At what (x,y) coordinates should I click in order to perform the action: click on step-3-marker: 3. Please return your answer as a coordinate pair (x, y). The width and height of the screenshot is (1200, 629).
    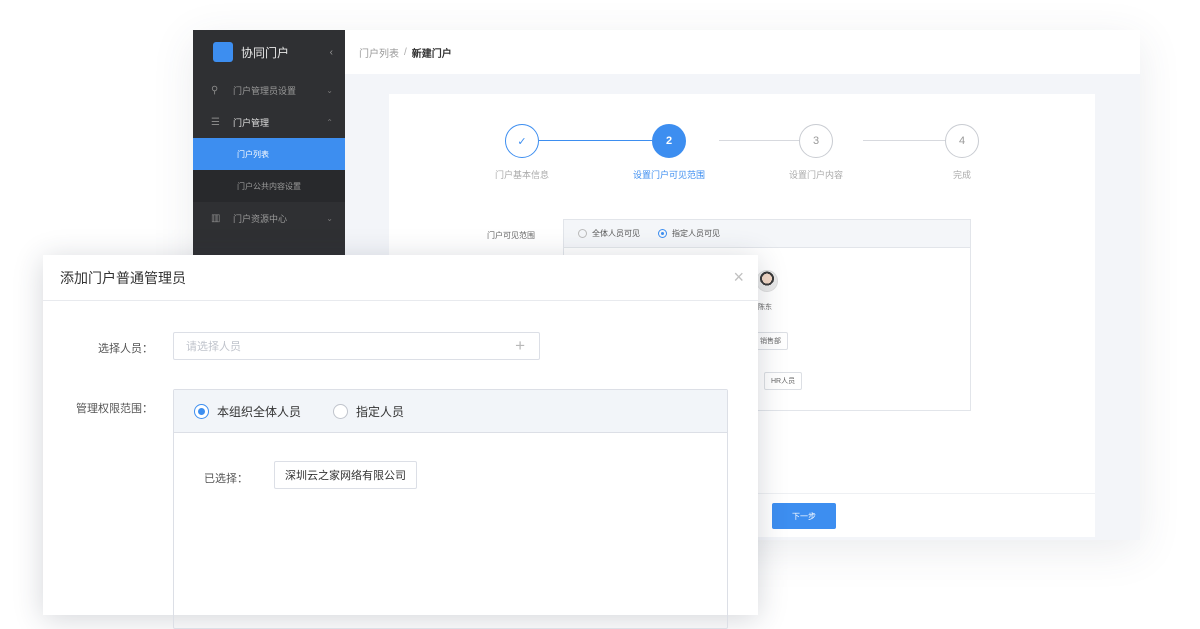
    Looking at the image, I should click on (816, 141).